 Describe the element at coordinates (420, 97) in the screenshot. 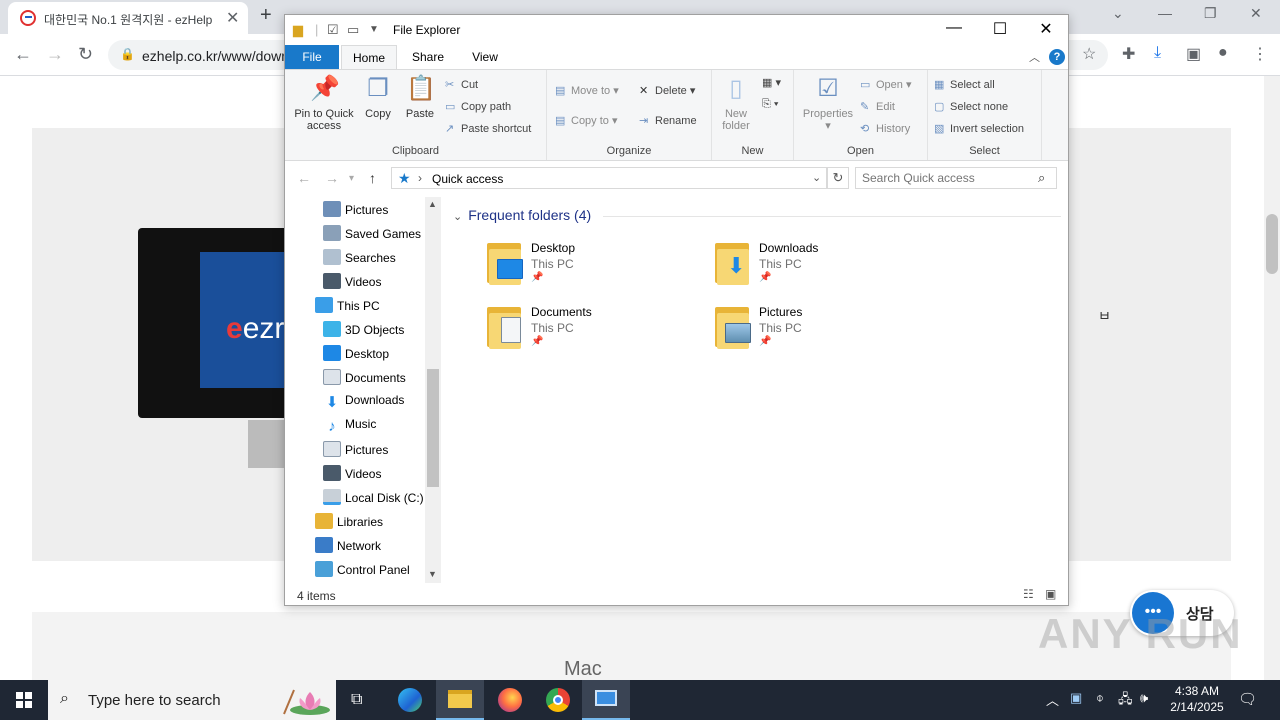

I see `paste-button: 📋 Paste` at that location.